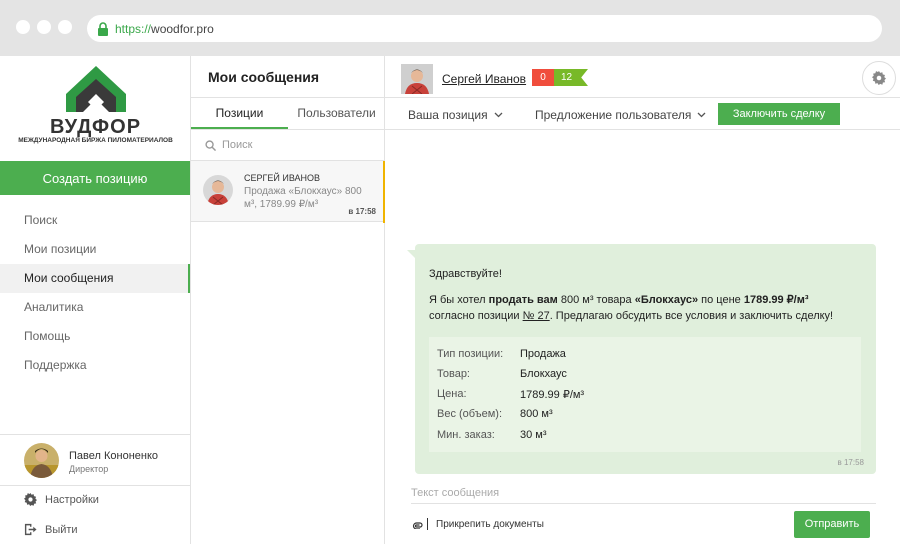 The image size is (900, 544). I want to click on messages-header: Мои сообщения, so click(288, 77).